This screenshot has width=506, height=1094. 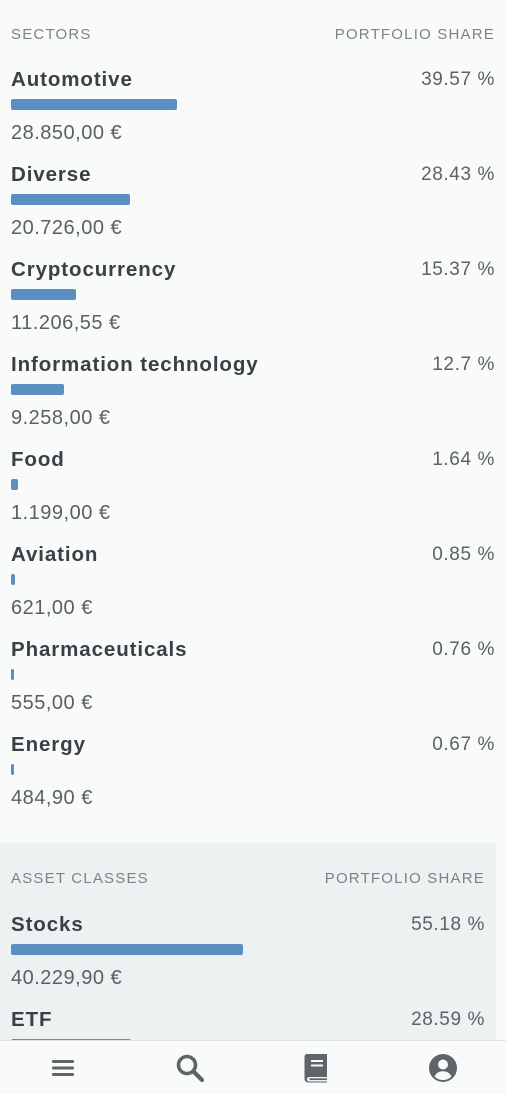 What do you see at coordinates (463, 459) in the screenshot?
I see `sector-share-percent: 1.64 %` at bounding box center [463, 459].